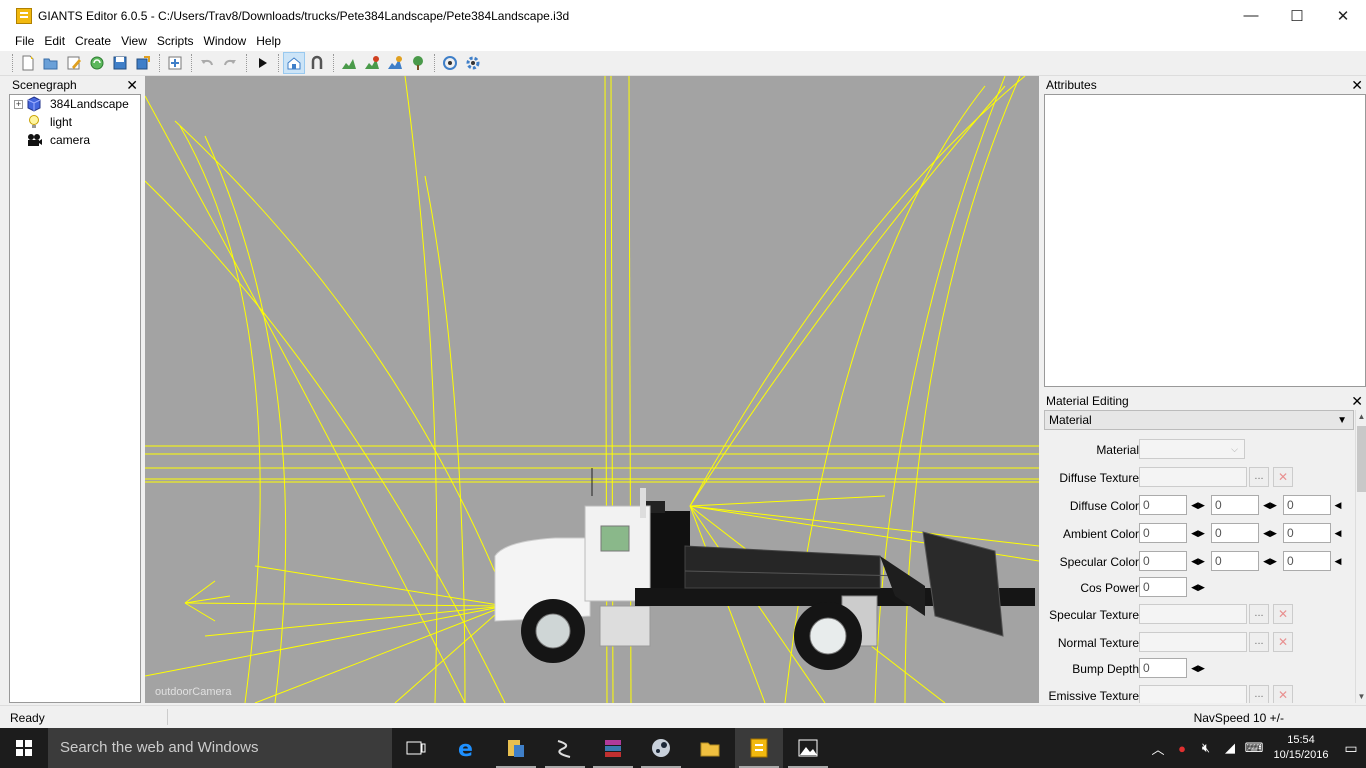 The image size is (1366, 768). I want to click on tree-node-384landscape: + 384Landscape, so click(71, 104).